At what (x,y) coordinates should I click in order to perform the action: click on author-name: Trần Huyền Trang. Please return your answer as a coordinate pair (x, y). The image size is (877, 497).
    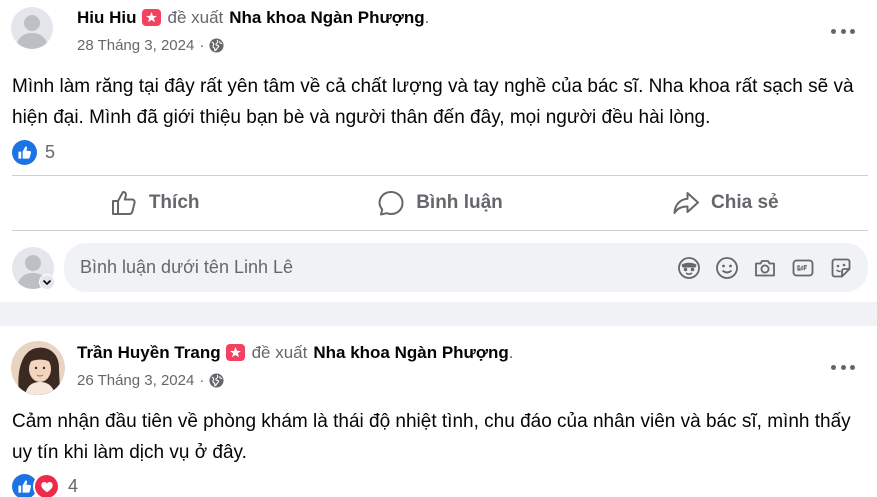
    Looking at the image, I should click on (149, 353).